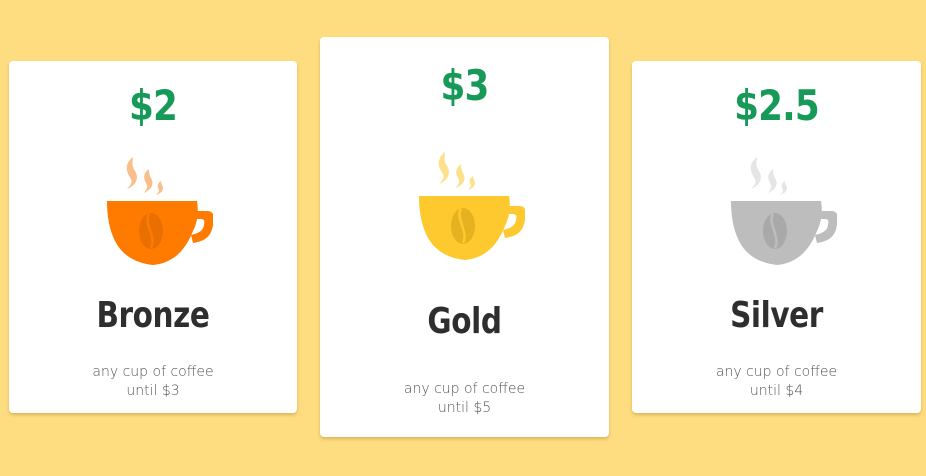 This screenshot has height=476, width=926. What do you see at coordinates (776, 391) in the screenshot?
I see `description-line: until $4` at bounding box center [776, 391].